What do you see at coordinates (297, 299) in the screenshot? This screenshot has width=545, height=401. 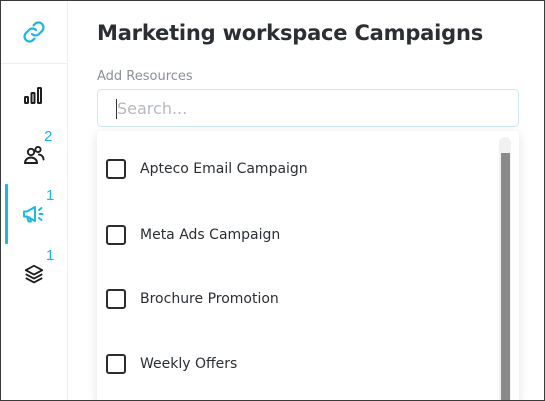 I see `option-brochure-promotion: Brochure Promotion` at bounding box center [297, 299].